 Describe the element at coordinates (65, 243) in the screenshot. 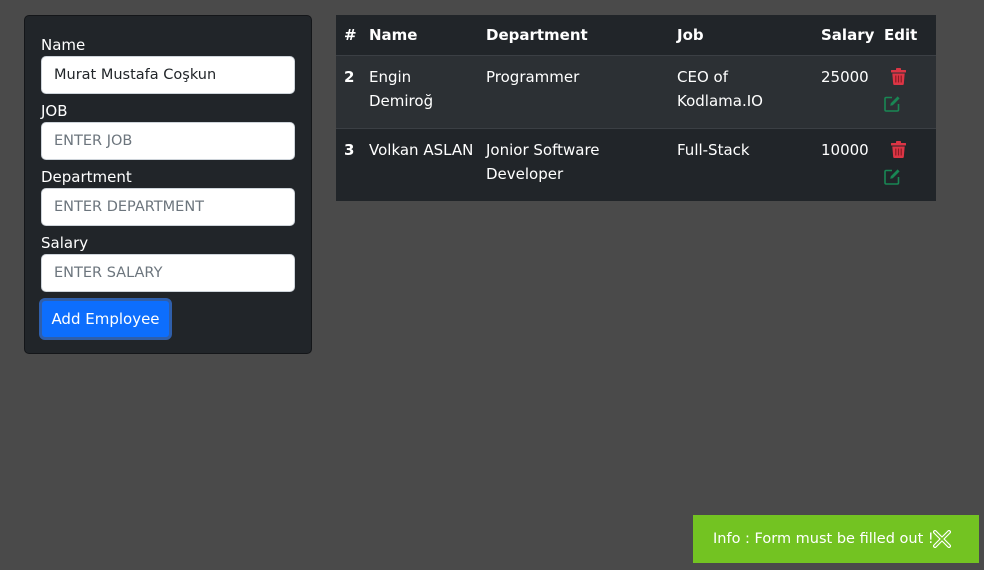

I see `salary-label: Salary` at that location.